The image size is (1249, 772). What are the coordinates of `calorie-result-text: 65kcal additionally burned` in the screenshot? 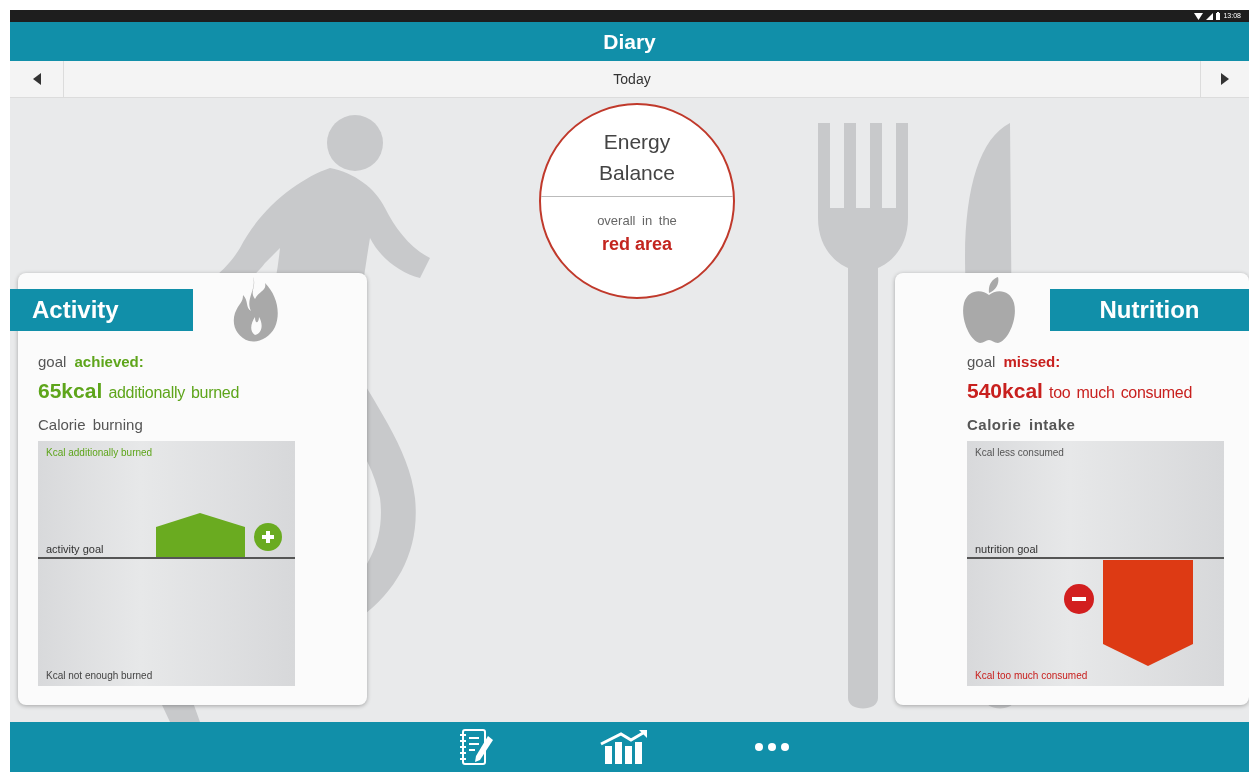 It's located at (139, 391).